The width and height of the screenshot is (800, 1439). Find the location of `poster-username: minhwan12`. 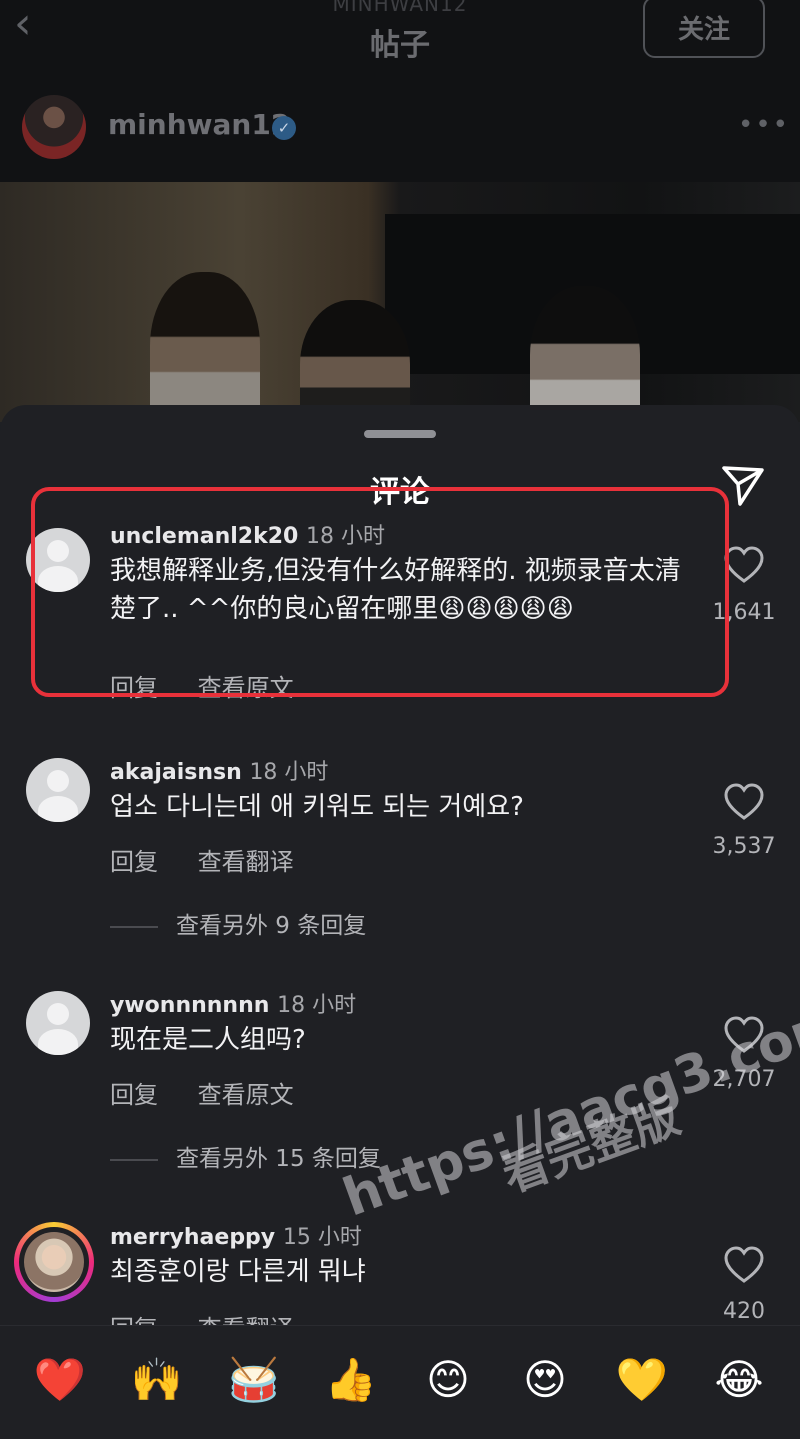

poster-username: minhwan12 is located at coordinates (199, 124).